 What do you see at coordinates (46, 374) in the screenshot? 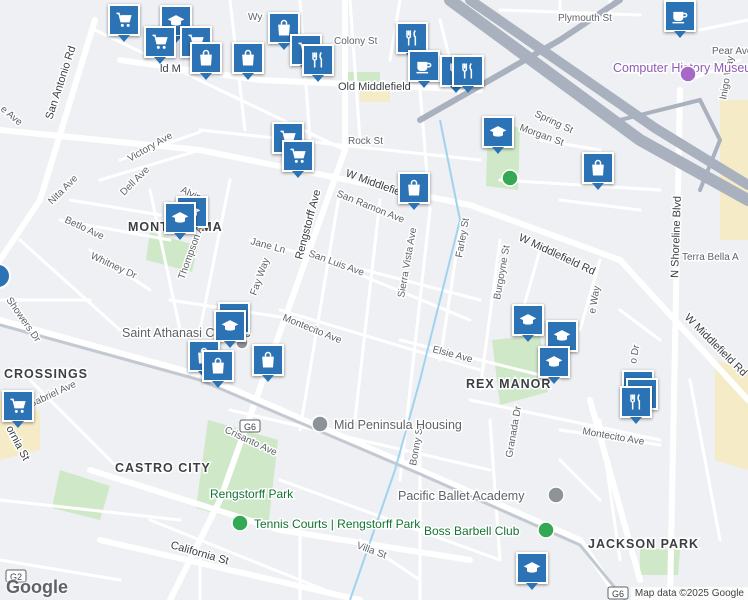
I see `area-label-crossings: CROSSINGS` at bounding box center [46, 374].